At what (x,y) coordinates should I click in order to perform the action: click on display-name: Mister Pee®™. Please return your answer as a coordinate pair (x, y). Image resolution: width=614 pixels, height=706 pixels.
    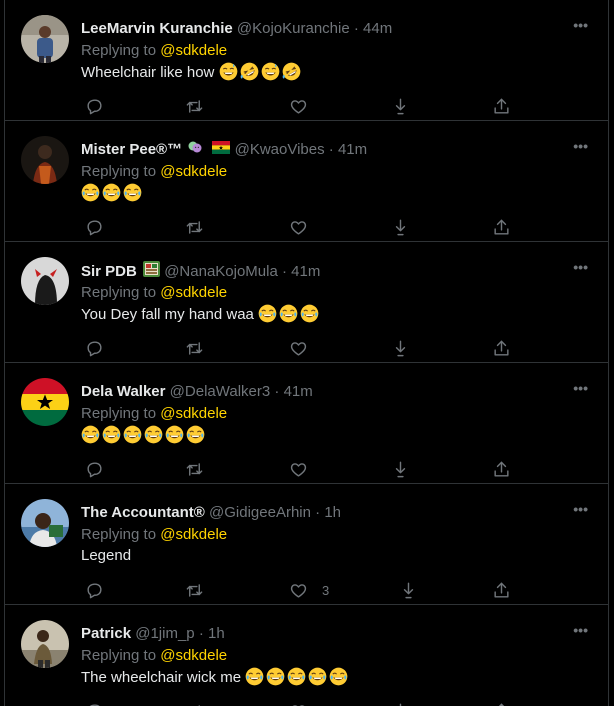
    Looking at the image, I should click on (131, 149).